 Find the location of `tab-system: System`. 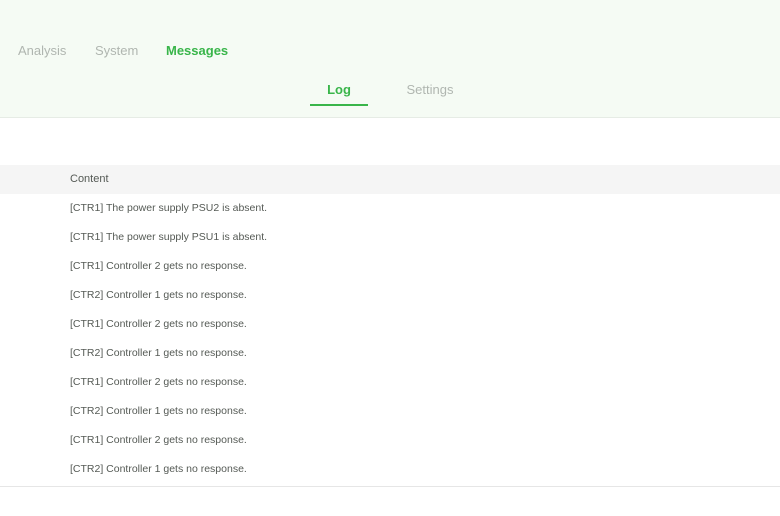

tab-system: System is located at coordinates (116, 51).